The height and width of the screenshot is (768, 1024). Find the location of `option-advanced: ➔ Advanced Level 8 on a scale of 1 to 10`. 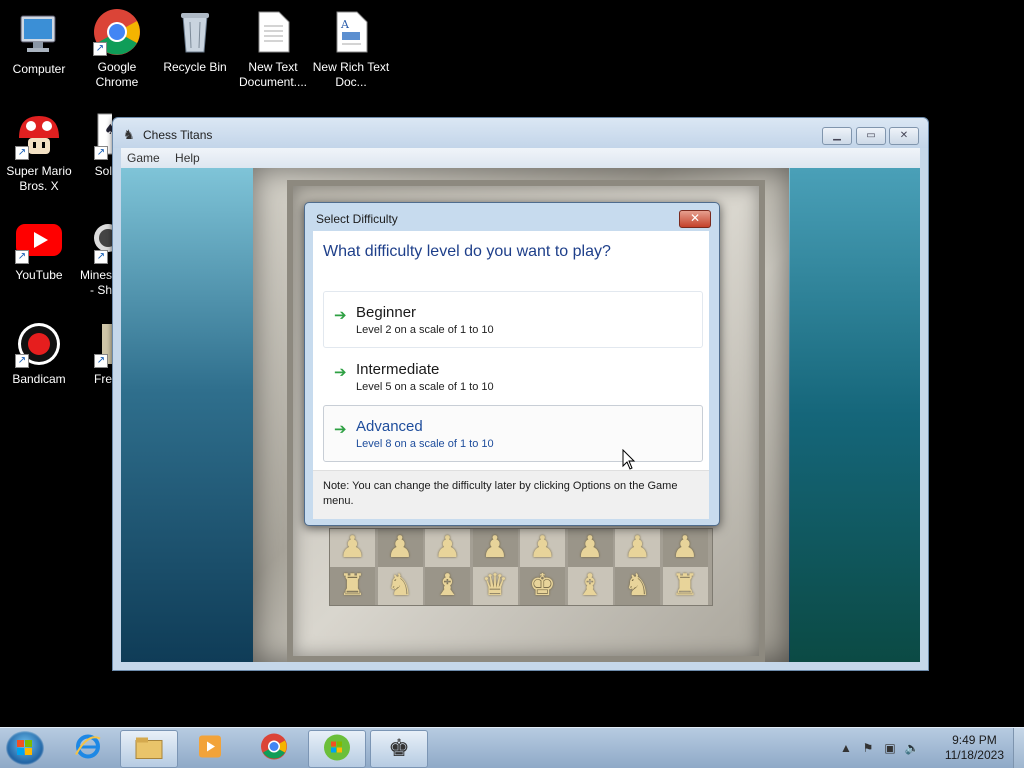

option-advanced: ➔ Advanced Level 8 on a scale of 1 to 10 is located at coordinates (513, 433).